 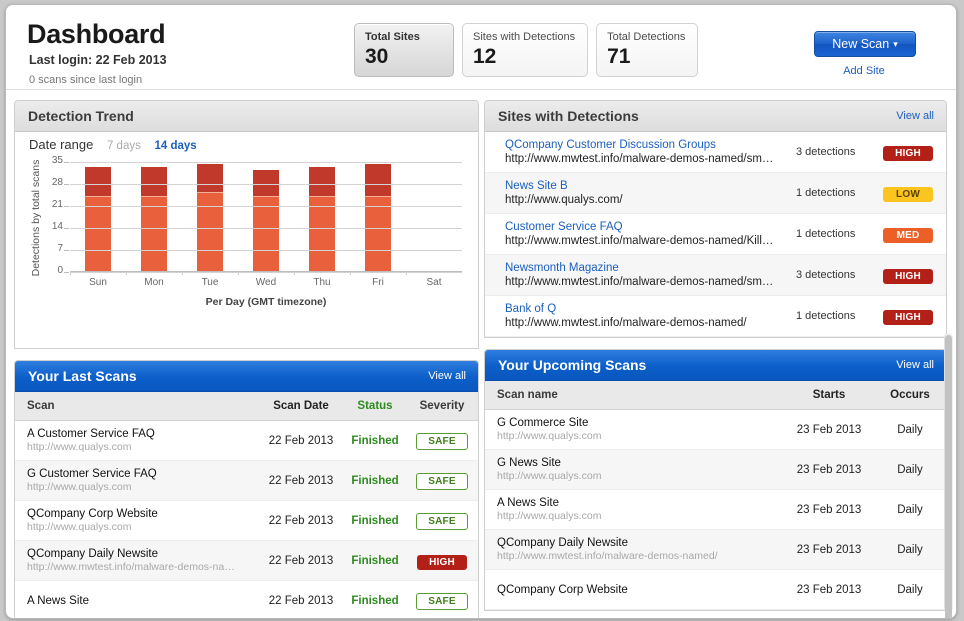 I want to click on chart-gridline, so click(x=266, y=206).